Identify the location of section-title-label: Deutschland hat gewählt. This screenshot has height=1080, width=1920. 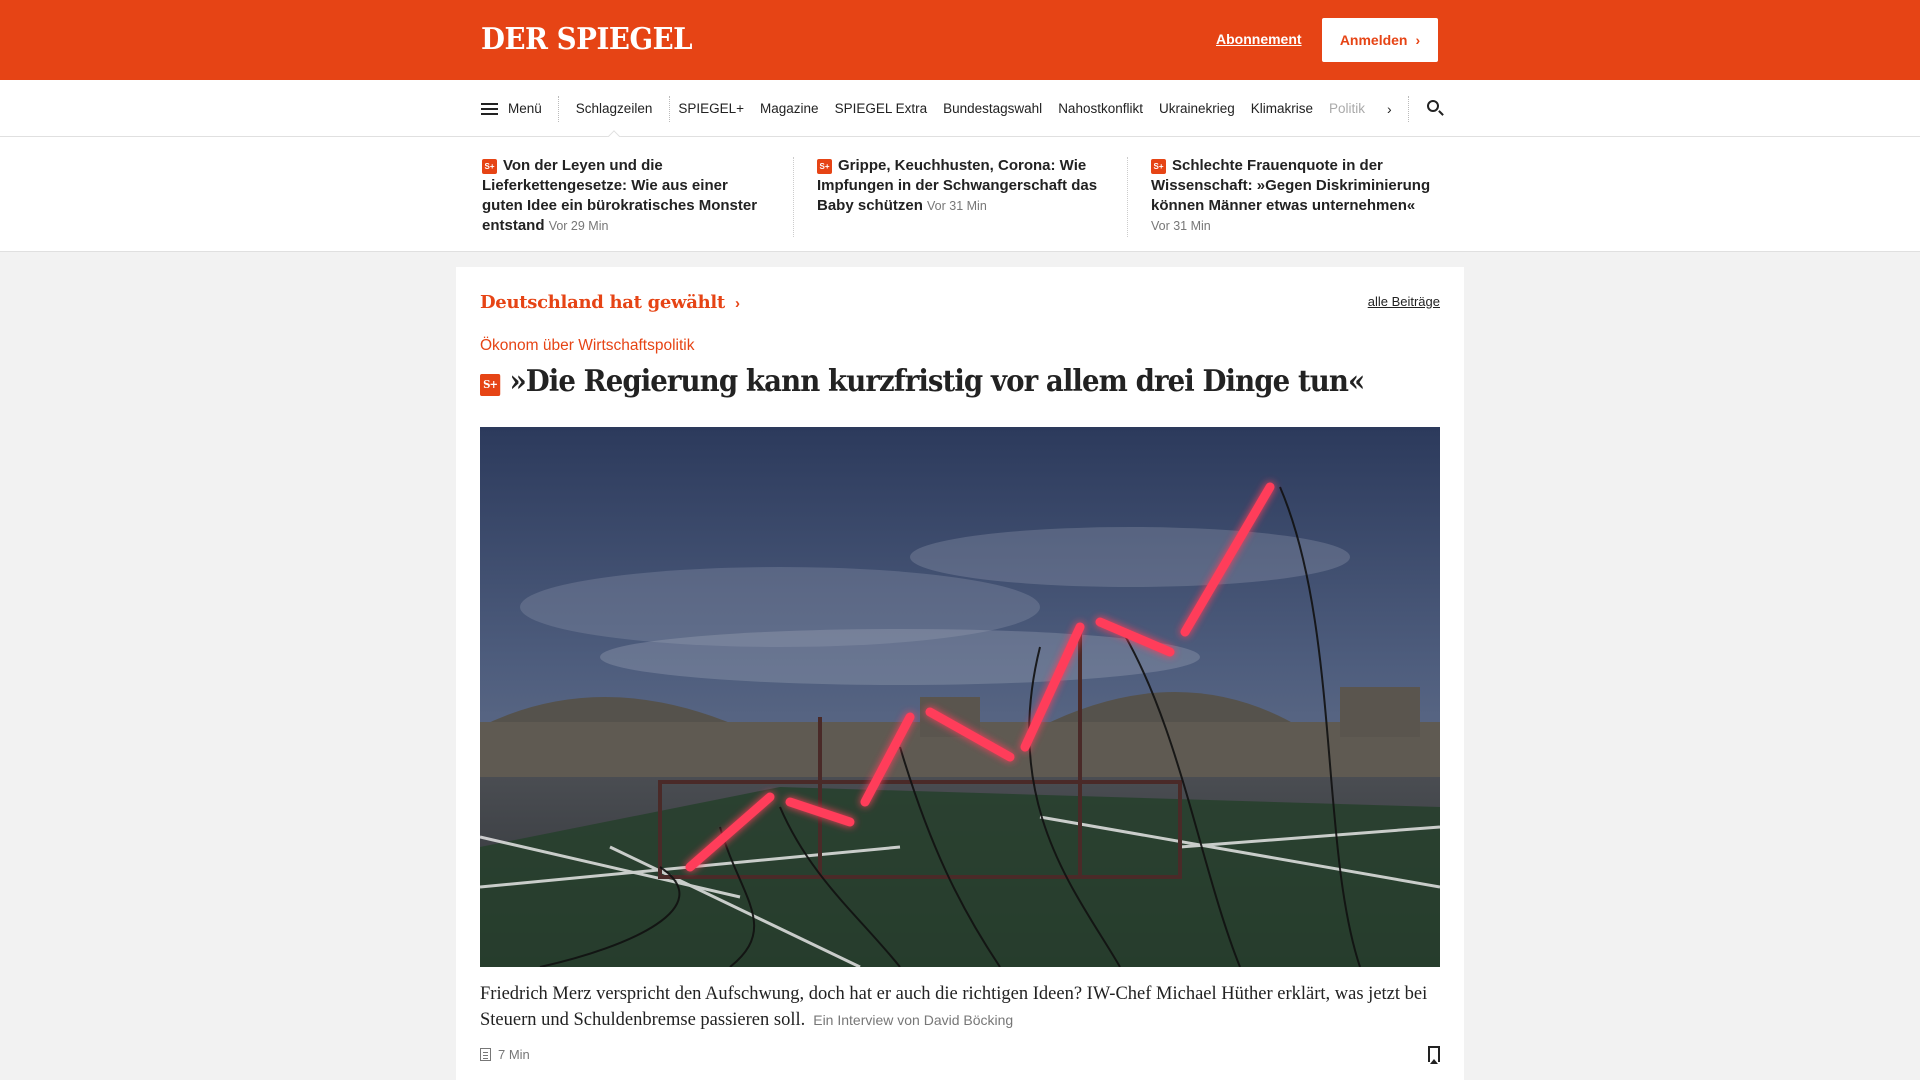
(602, 302).